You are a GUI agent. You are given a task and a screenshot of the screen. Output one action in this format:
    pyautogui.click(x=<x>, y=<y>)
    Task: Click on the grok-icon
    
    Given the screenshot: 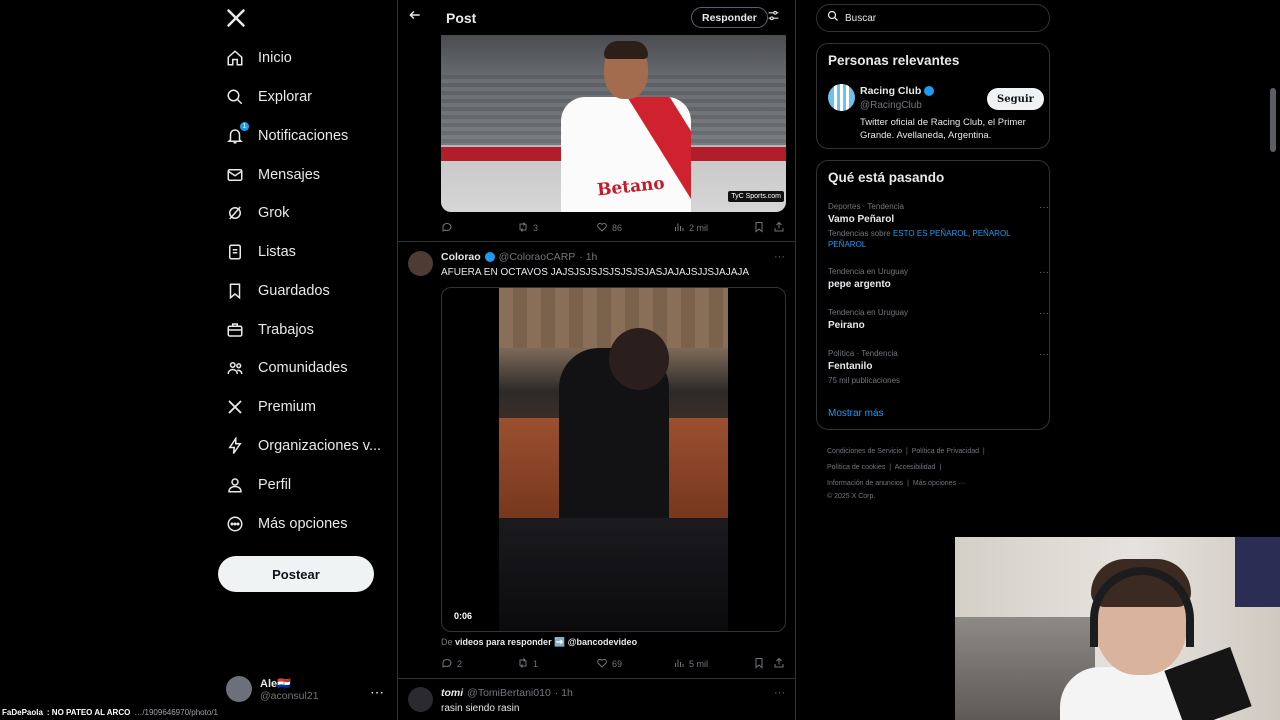 What is the action you would take?
    pyautogui.click(x=235, y=213)
    